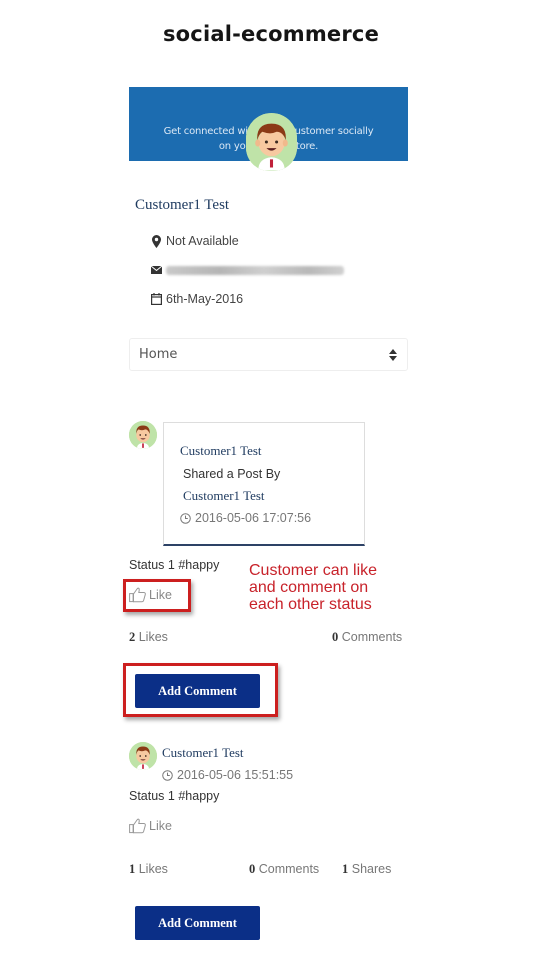  Describe the element at coordinates (182, 205) in the screenshot. I see `profile-name: Customer1 Test` at that location.